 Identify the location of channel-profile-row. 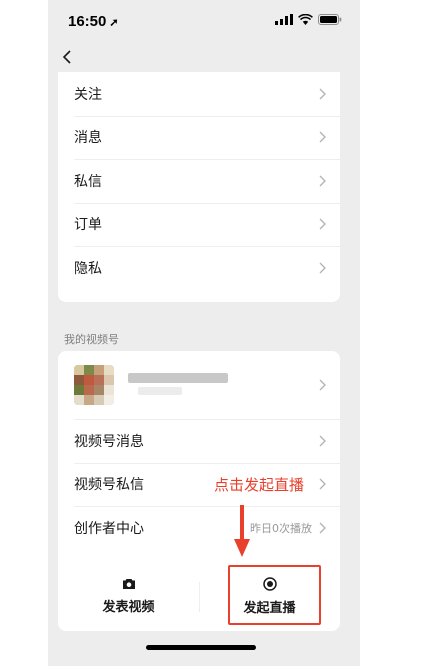
(199, 385).